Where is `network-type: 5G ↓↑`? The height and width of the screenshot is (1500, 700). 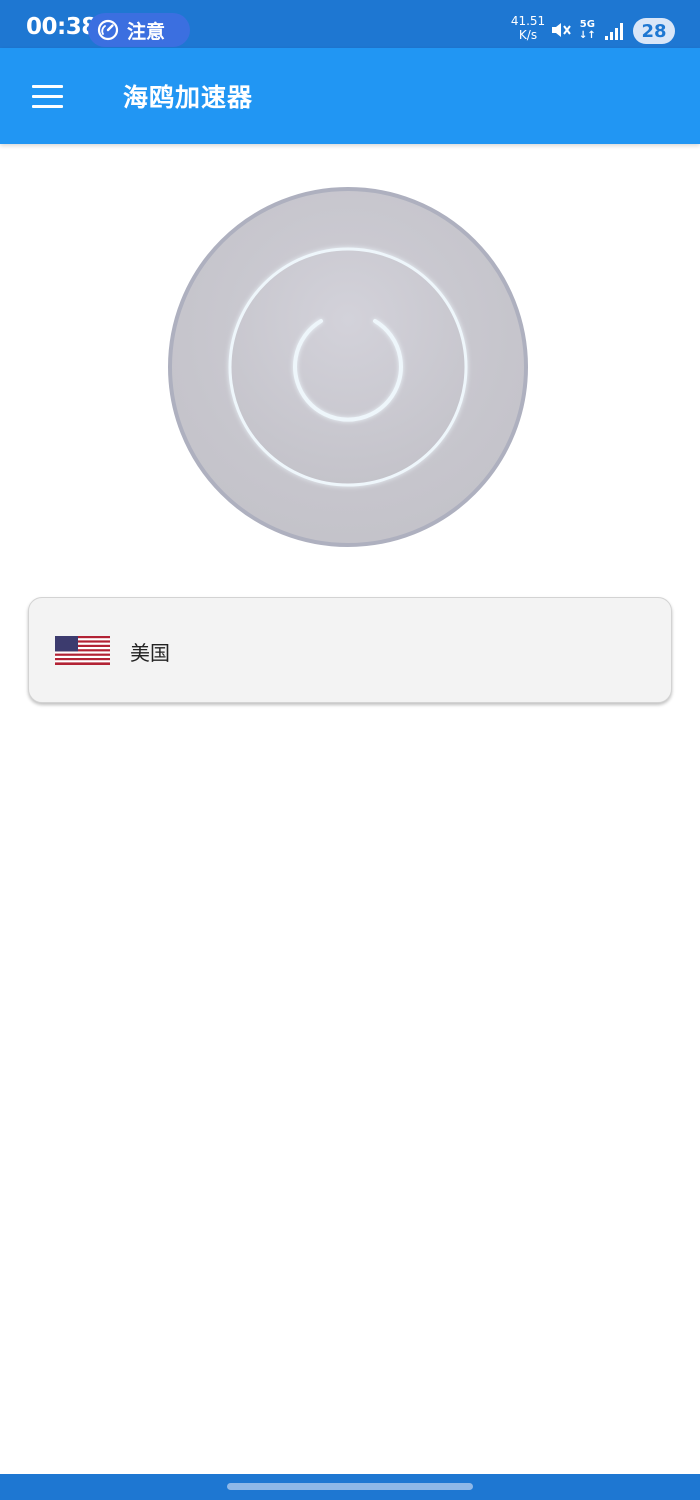
network-type: 5G ↓↑ is located at coordinates (587, 30).